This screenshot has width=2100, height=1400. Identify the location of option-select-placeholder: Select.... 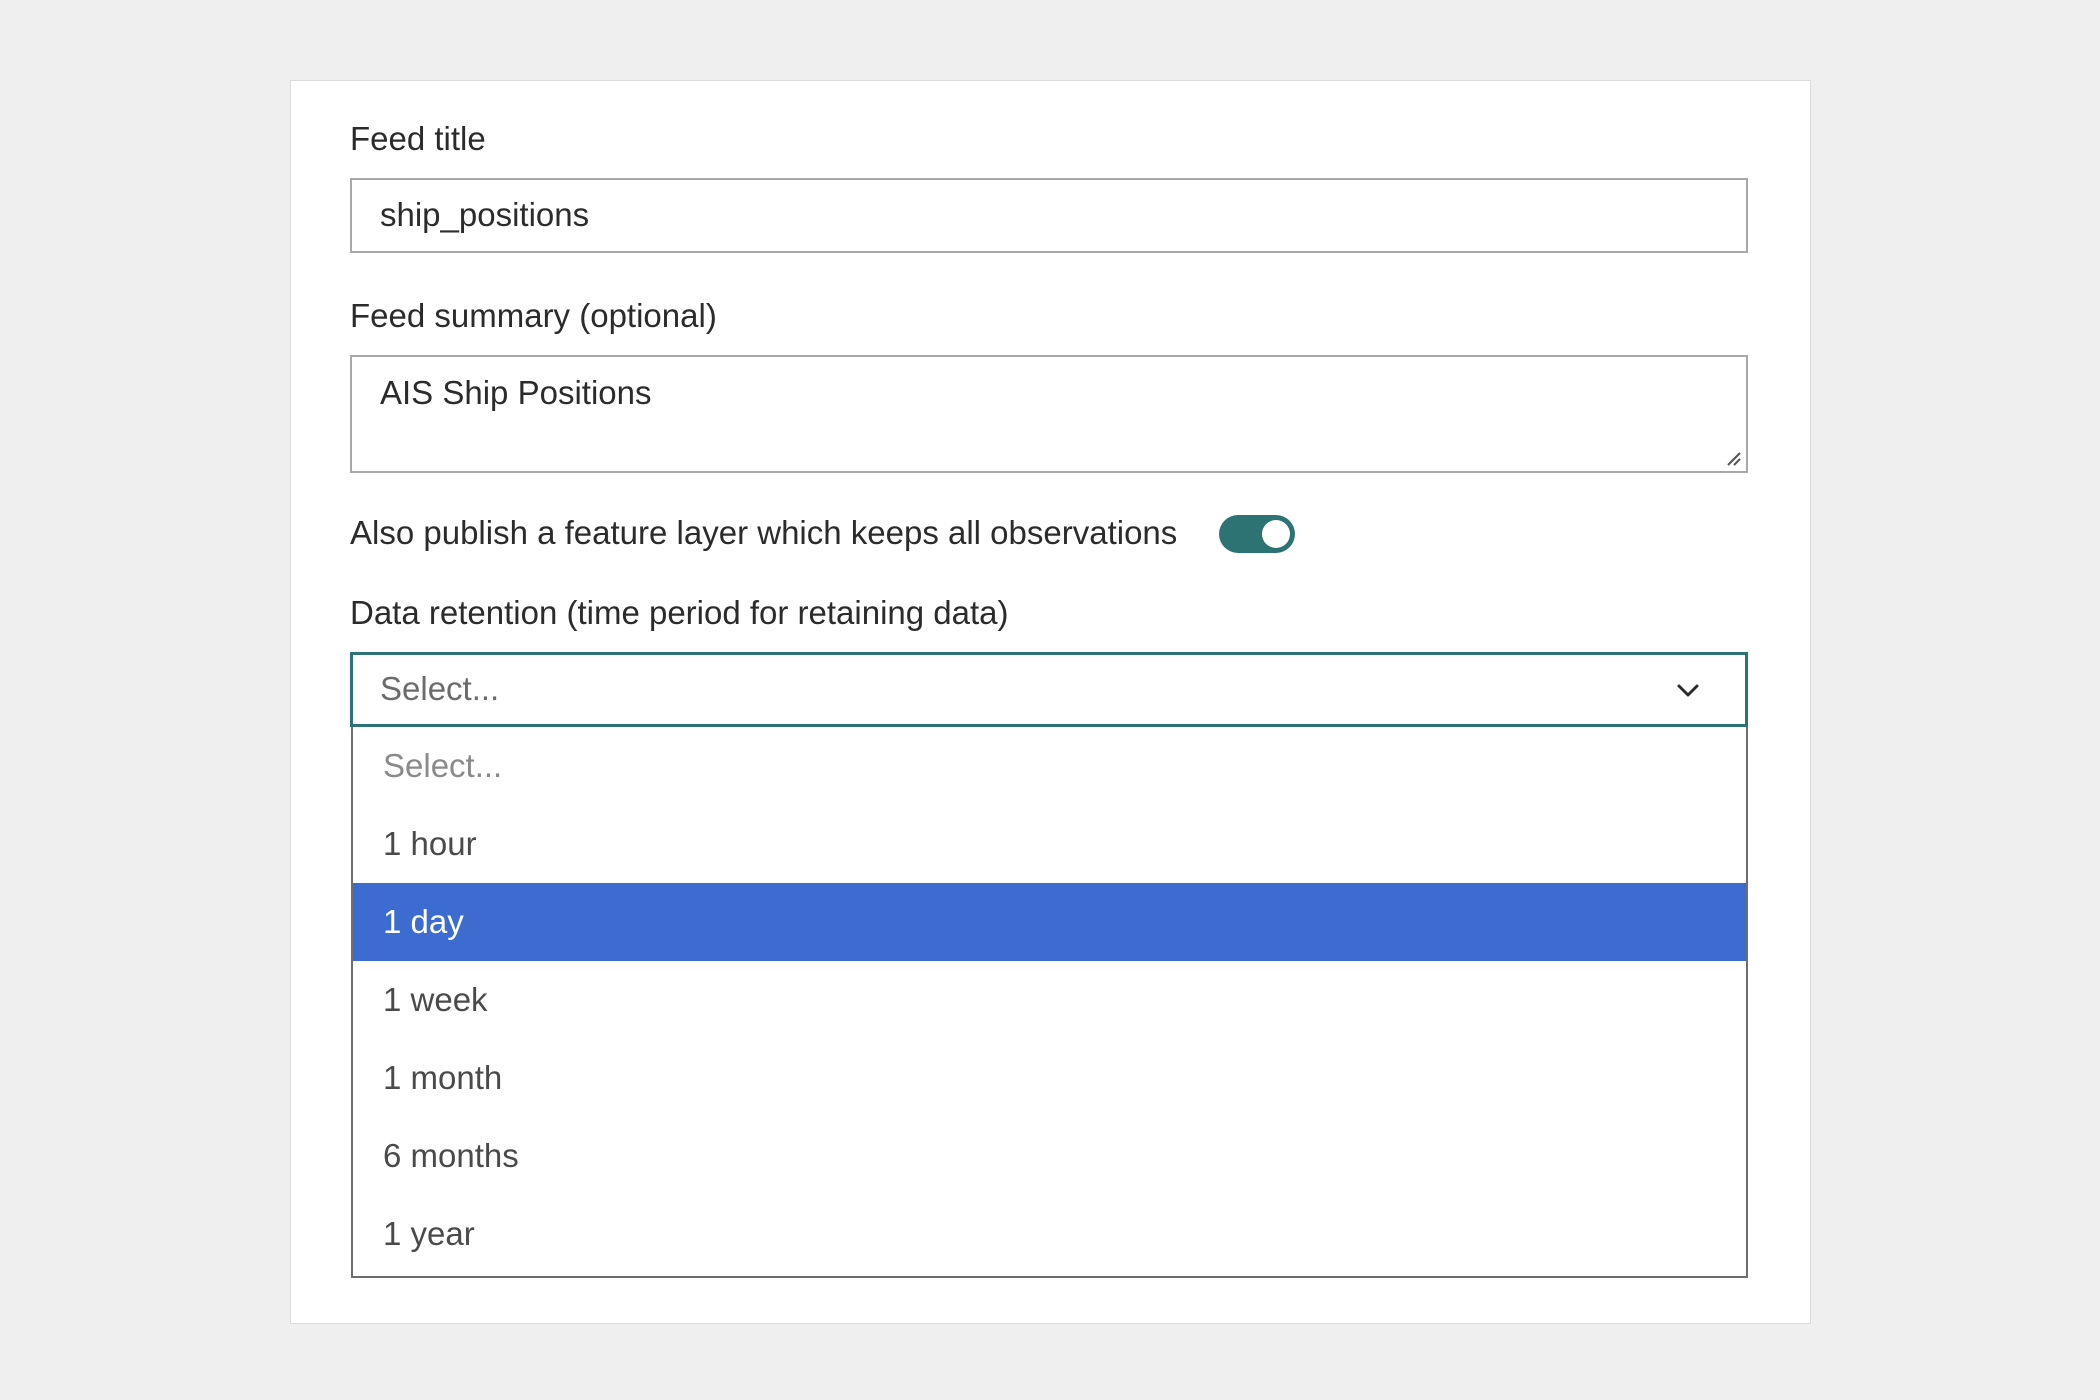
(1049, 766).